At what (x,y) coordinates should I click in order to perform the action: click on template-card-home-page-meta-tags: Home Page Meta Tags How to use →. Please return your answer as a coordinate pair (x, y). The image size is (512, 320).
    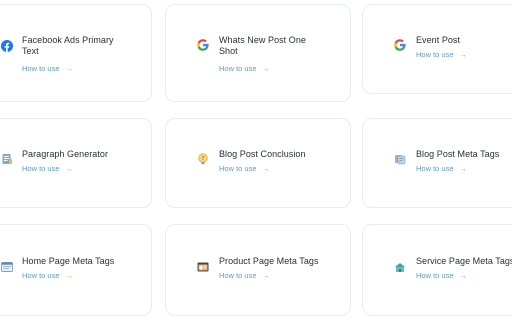
    Looking at the image, I should click on (76, 270).